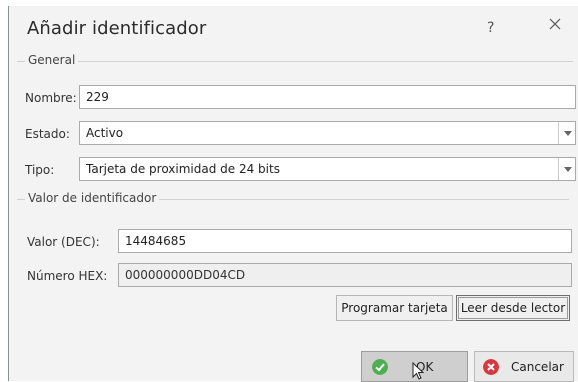 Image resolution: width=578 pixels, height=382 pixels. I want to click on checkmark-icon, so click(380, 367).